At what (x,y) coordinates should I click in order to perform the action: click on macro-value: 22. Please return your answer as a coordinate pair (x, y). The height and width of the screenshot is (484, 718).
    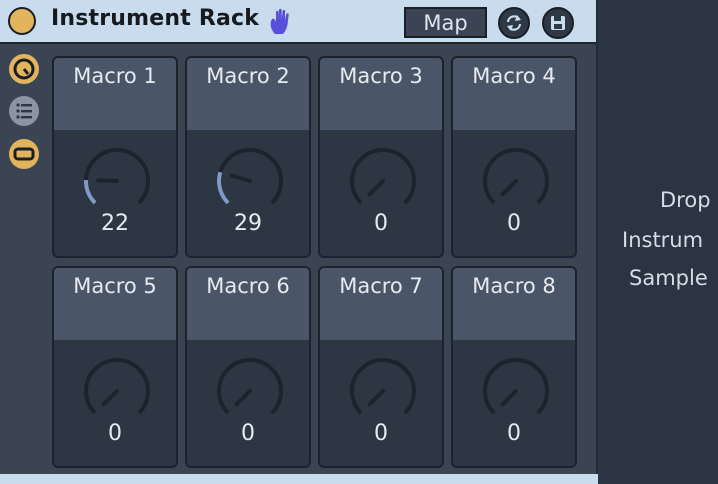
    Looking at the image, I should click on (115, 223).